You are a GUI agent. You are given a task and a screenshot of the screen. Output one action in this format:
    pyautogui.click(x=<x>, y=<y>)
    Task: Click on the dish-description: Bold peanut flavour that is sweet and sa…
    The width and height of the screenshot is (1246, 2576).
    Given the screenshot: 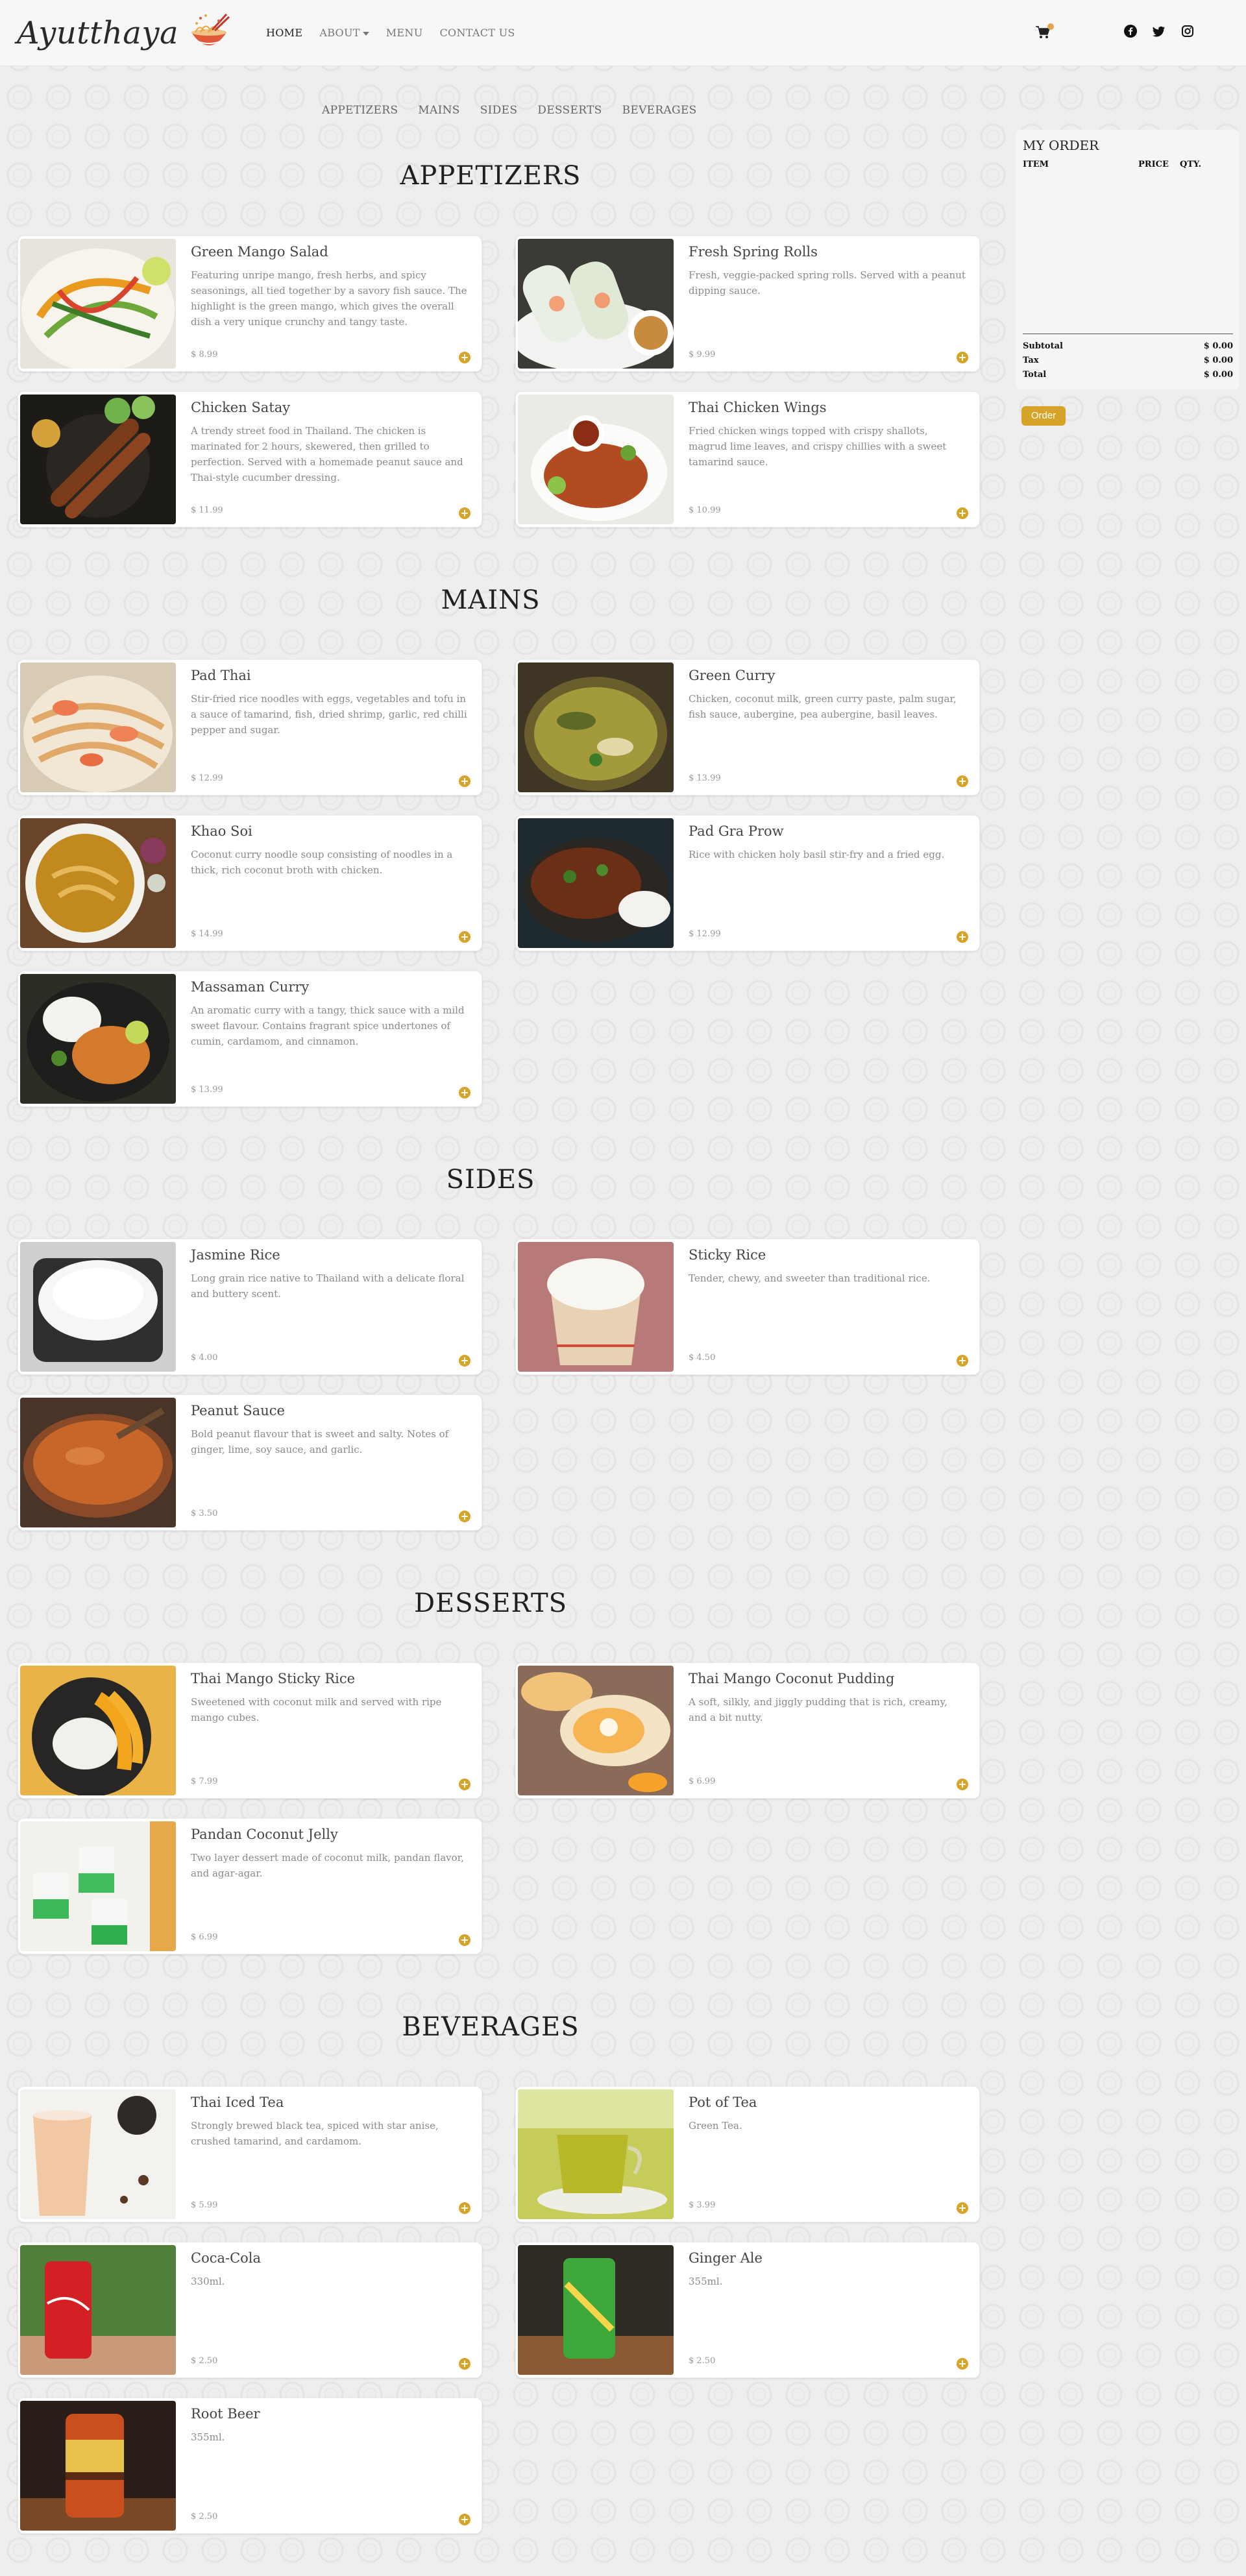 What is the action you would take?
    pyautogui.click(x=320, y=1441)
    